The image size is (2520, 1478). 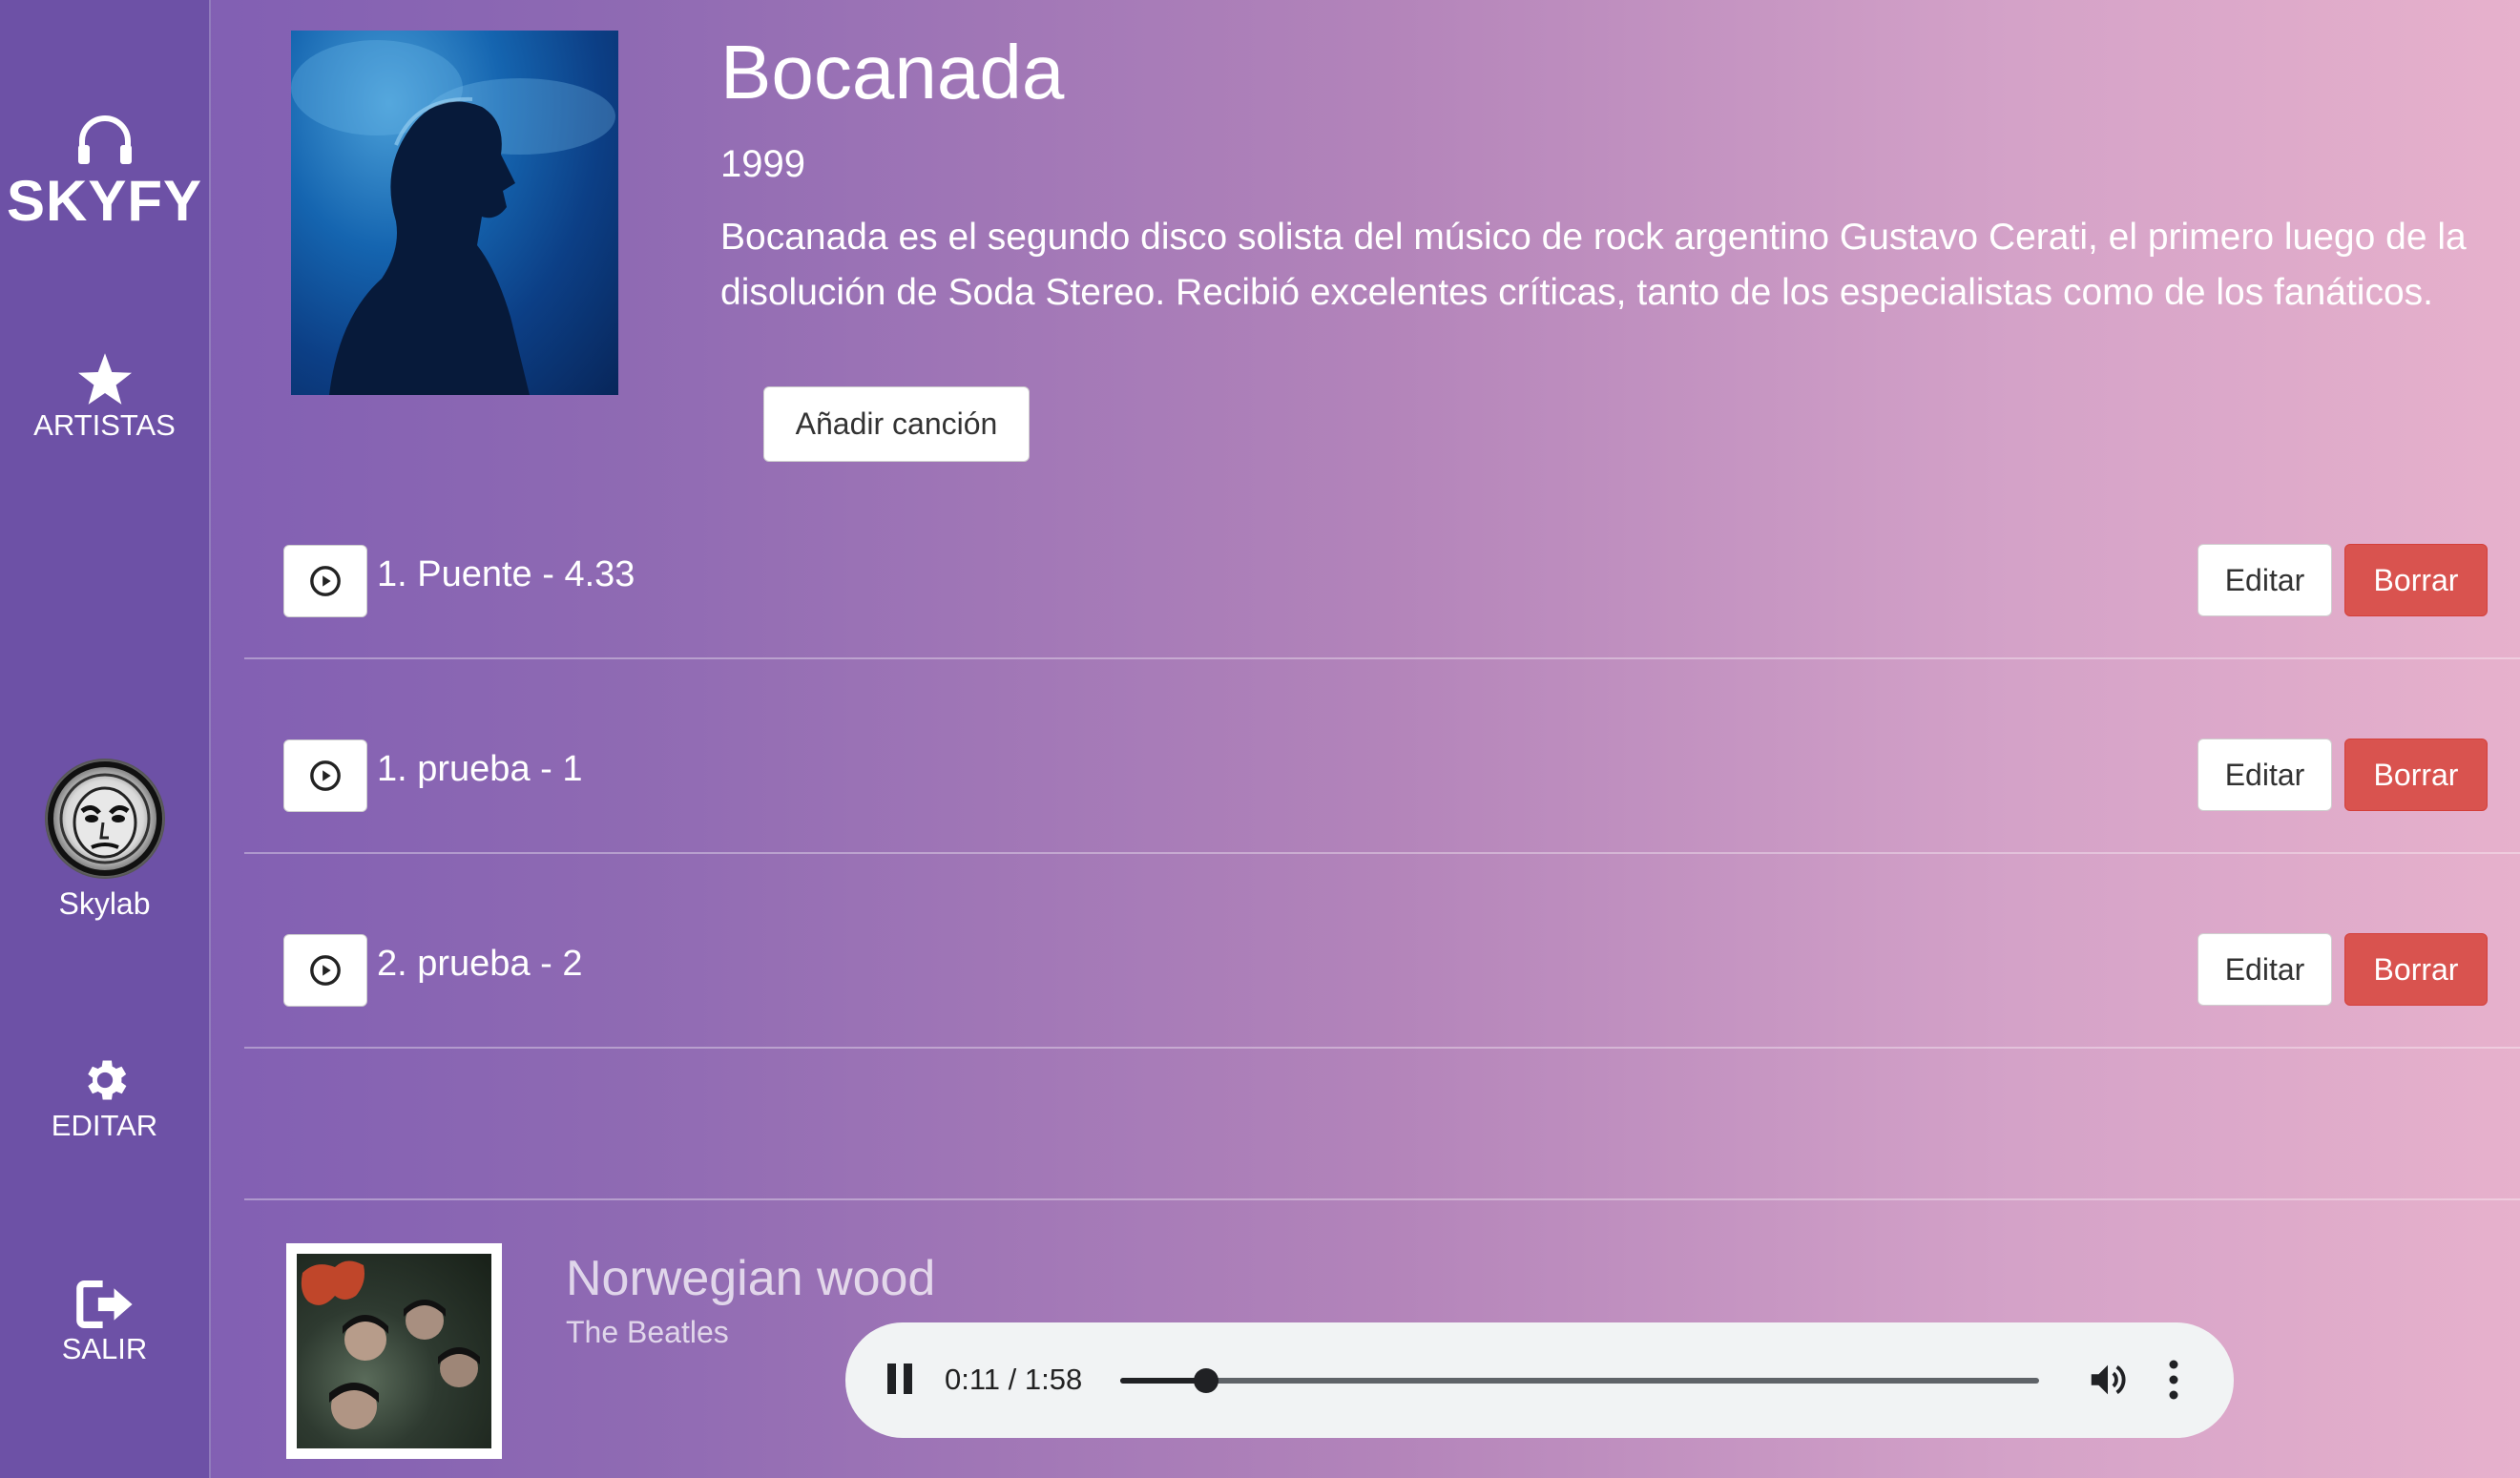 I want to click on sidebar-item-artistas: ARTISTAS, so click(x=104, y=398).